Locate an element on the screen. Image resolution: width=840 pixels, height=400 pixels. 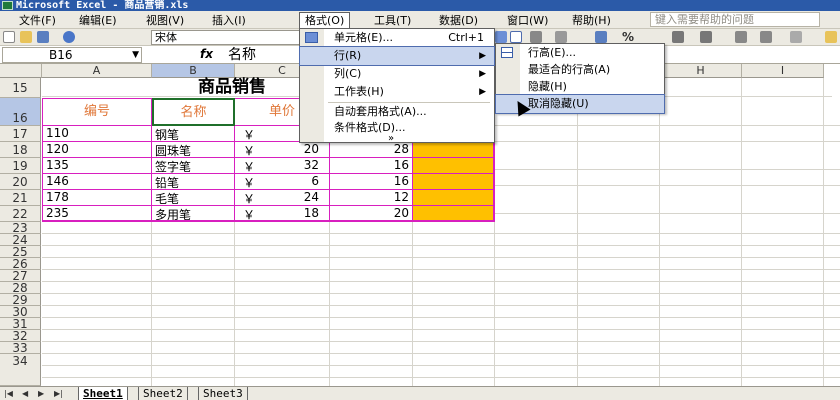
menu-item-cells: 单元格(E)... Ctrl+1 is located at coordinates (397, 38).